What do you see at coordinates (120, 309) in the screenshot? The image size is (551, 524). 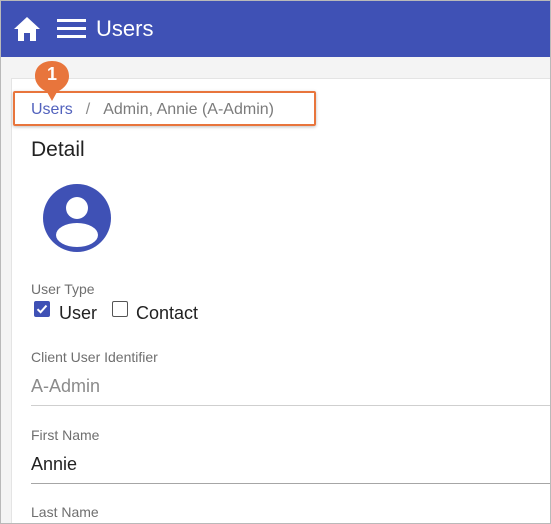 I see `contact-checkbox` at bounding box center [120, 309].